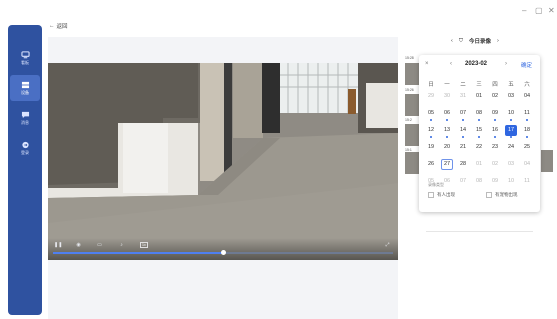  I want to click on today-label: 今日录像, so click(480, 41).